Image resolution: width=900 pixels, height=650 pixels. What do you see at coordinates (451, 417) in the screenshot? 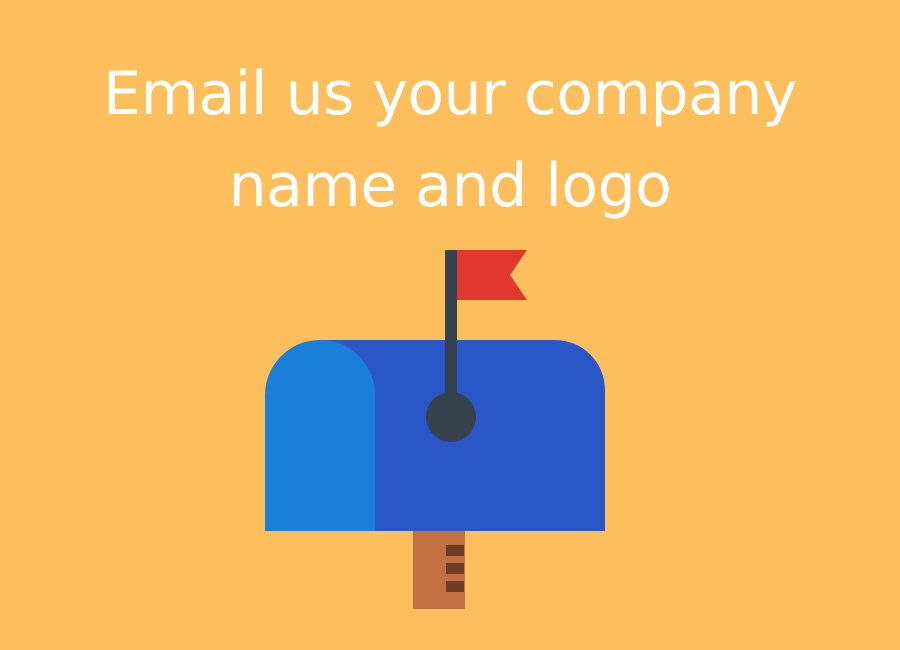
I see `flag-pivot` at bounding box center [451, 417].